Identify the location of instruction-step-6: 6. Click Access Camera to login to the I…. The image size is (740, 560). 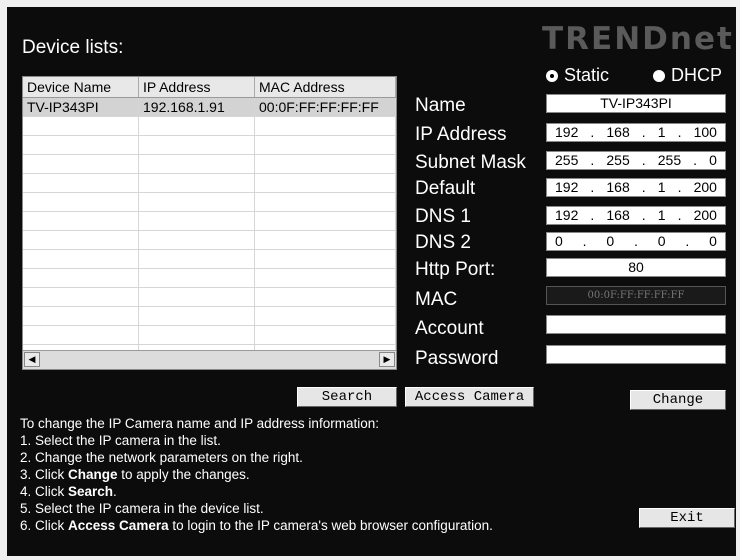
(256, 525).